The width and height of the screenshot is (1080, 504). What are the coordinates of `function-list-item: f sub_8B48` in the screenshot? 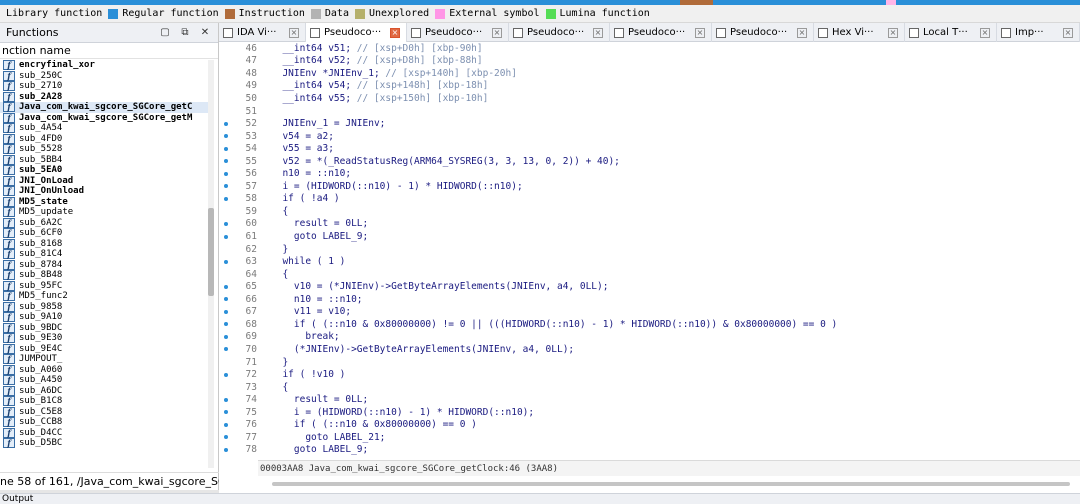 It's located at (105, 275).